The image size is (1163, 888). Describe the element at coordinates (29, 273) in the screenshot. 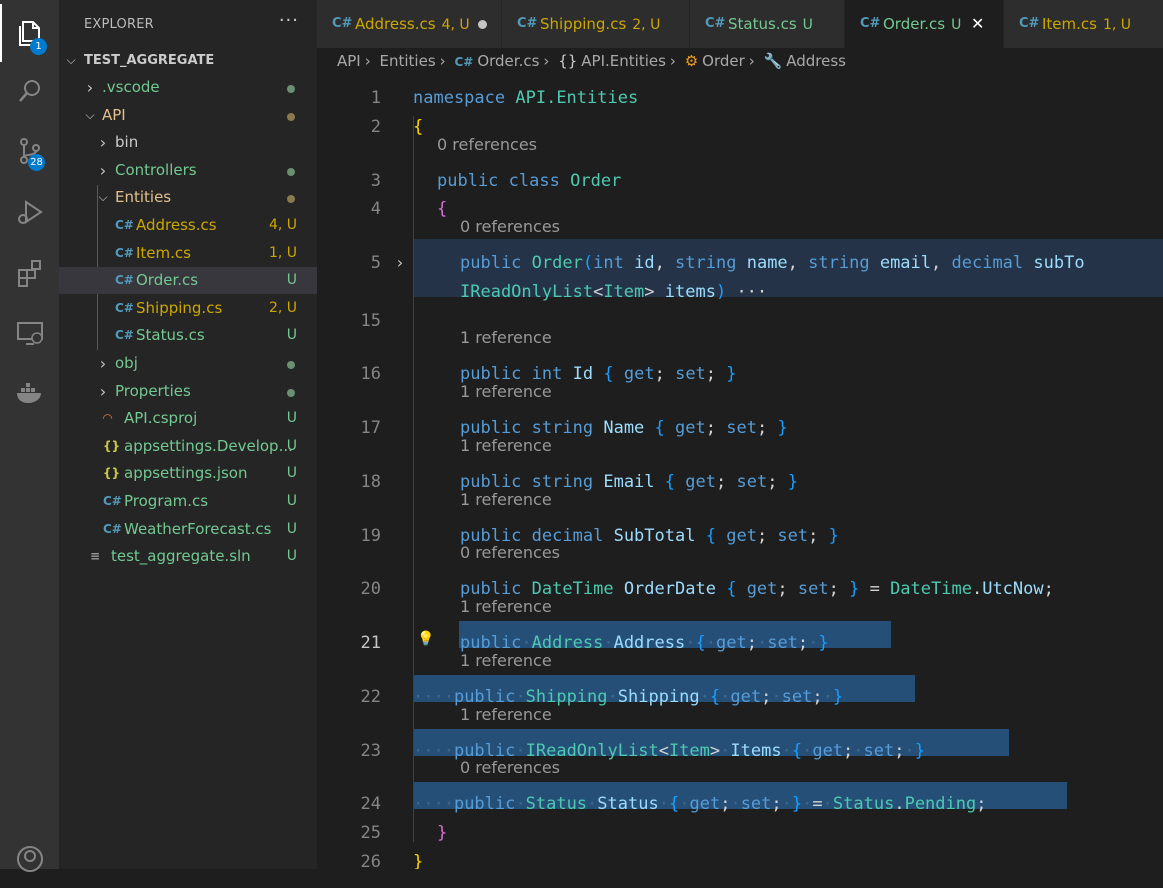

I see `extensions-icon` at that location.